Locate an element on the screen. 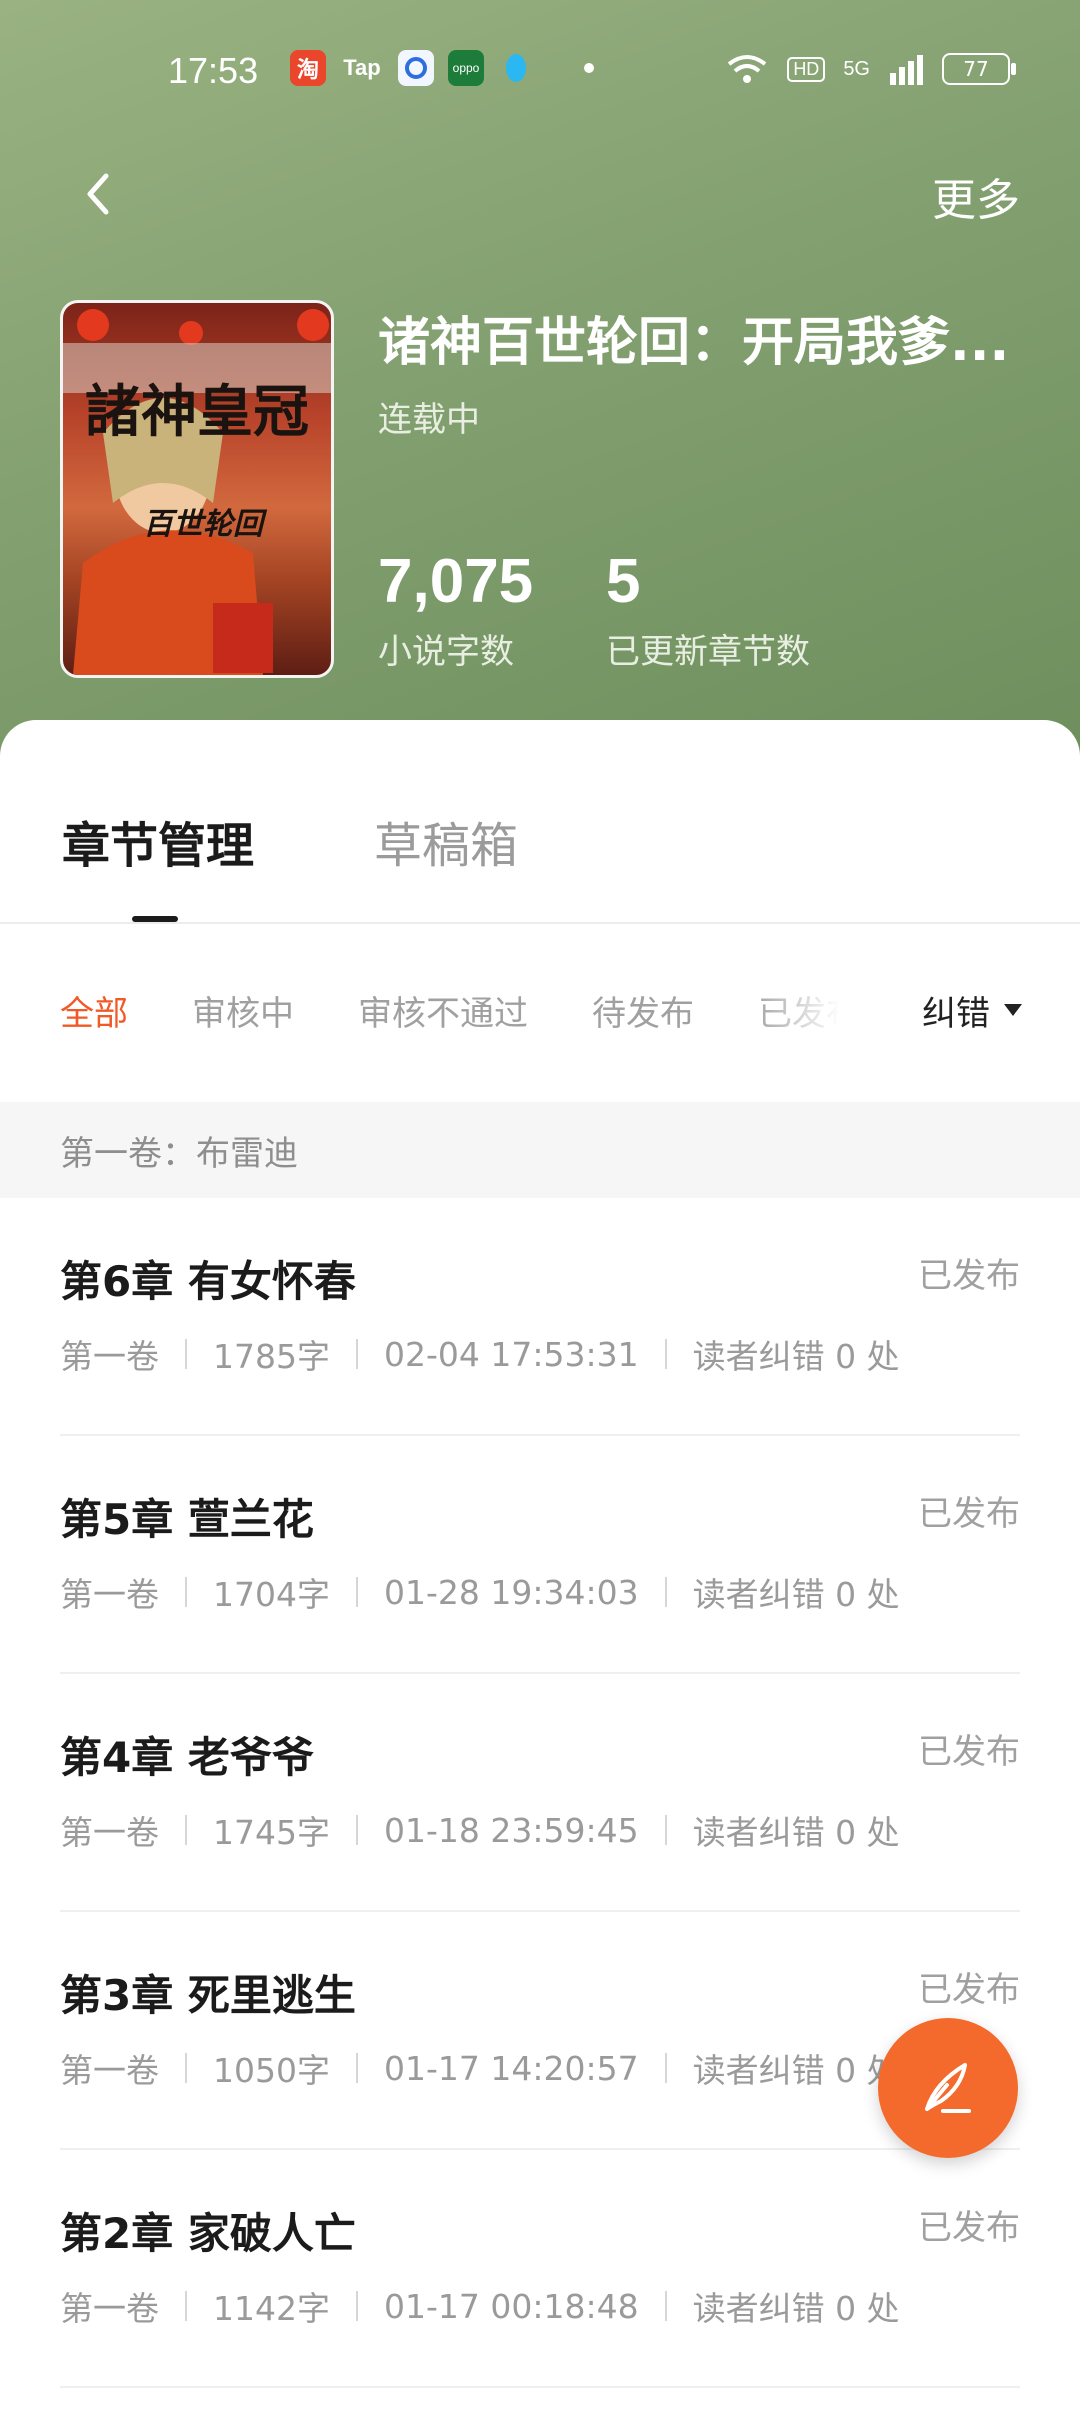 This screenshot has width=1080, height=2412. chapter-title: 第4章 老爷爷 is located at coordinates (187, 1757).